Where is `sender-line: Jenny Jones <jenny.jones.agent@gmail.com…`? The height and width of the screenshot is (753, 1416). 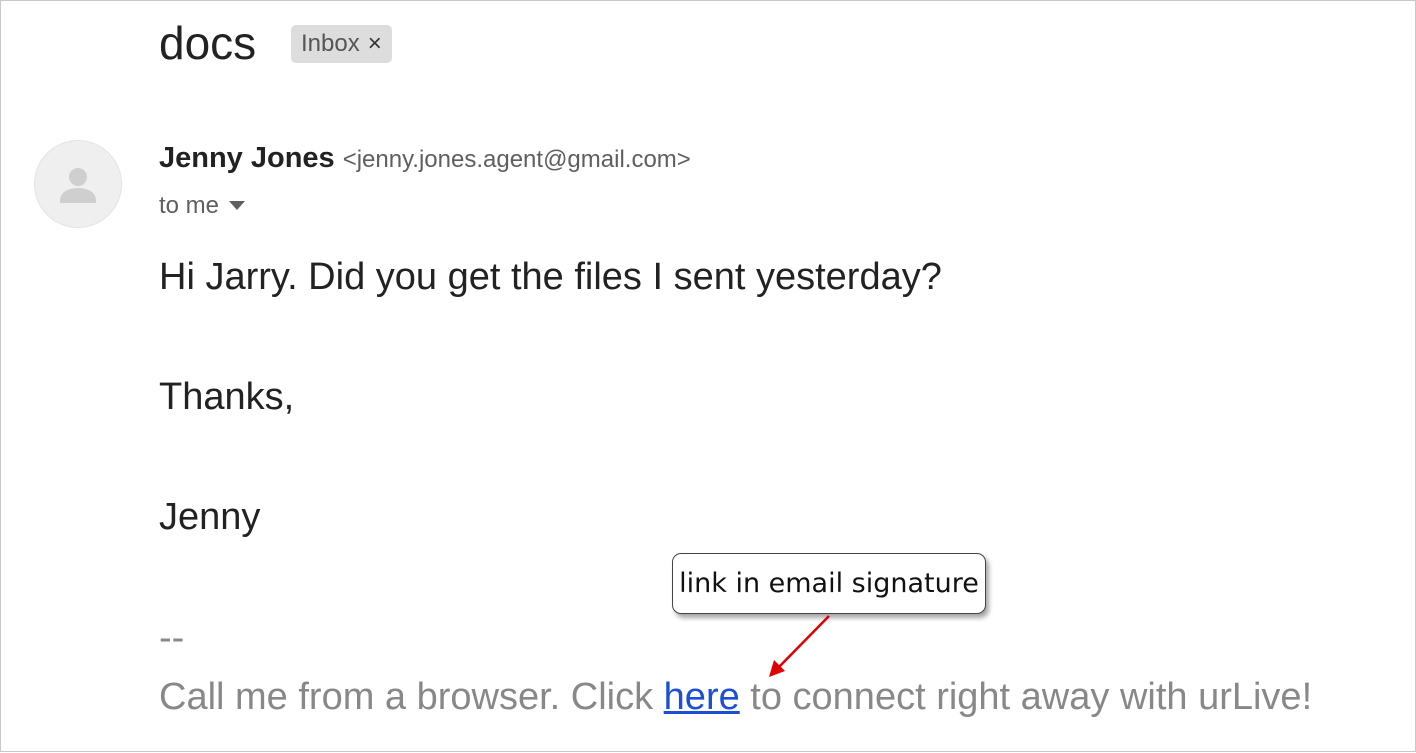
sender-line: Jenny Jones <jenny.jones.agent@gmail.com… is located at coordinates (425, 162).